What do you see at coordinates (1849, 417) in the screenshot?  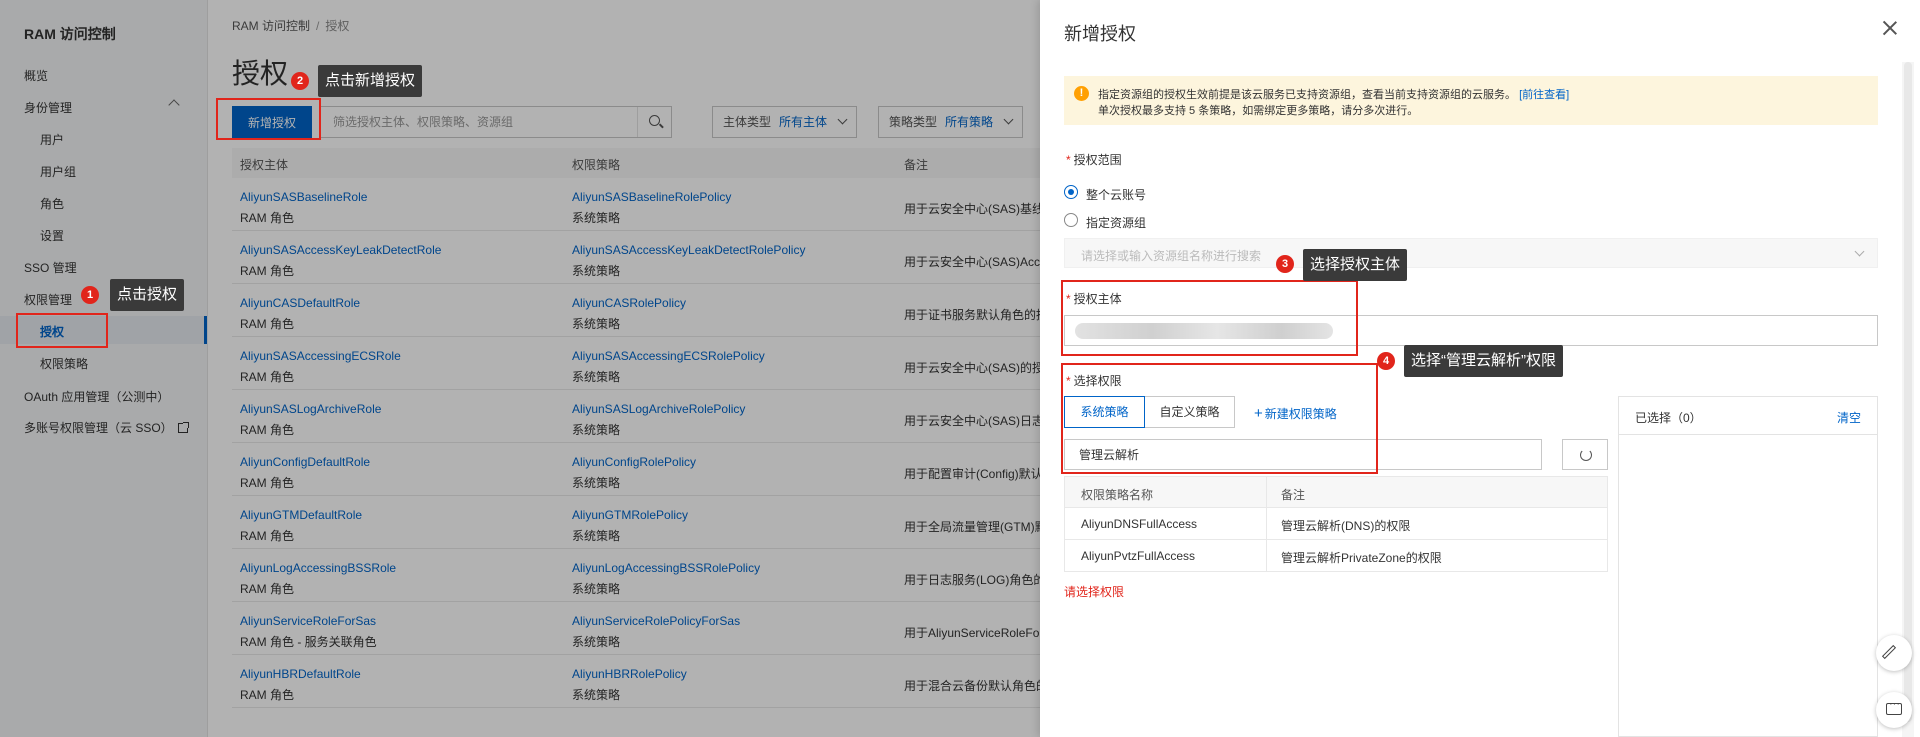 I see `clear-link: 清空` at bounding box center [1849, 417].